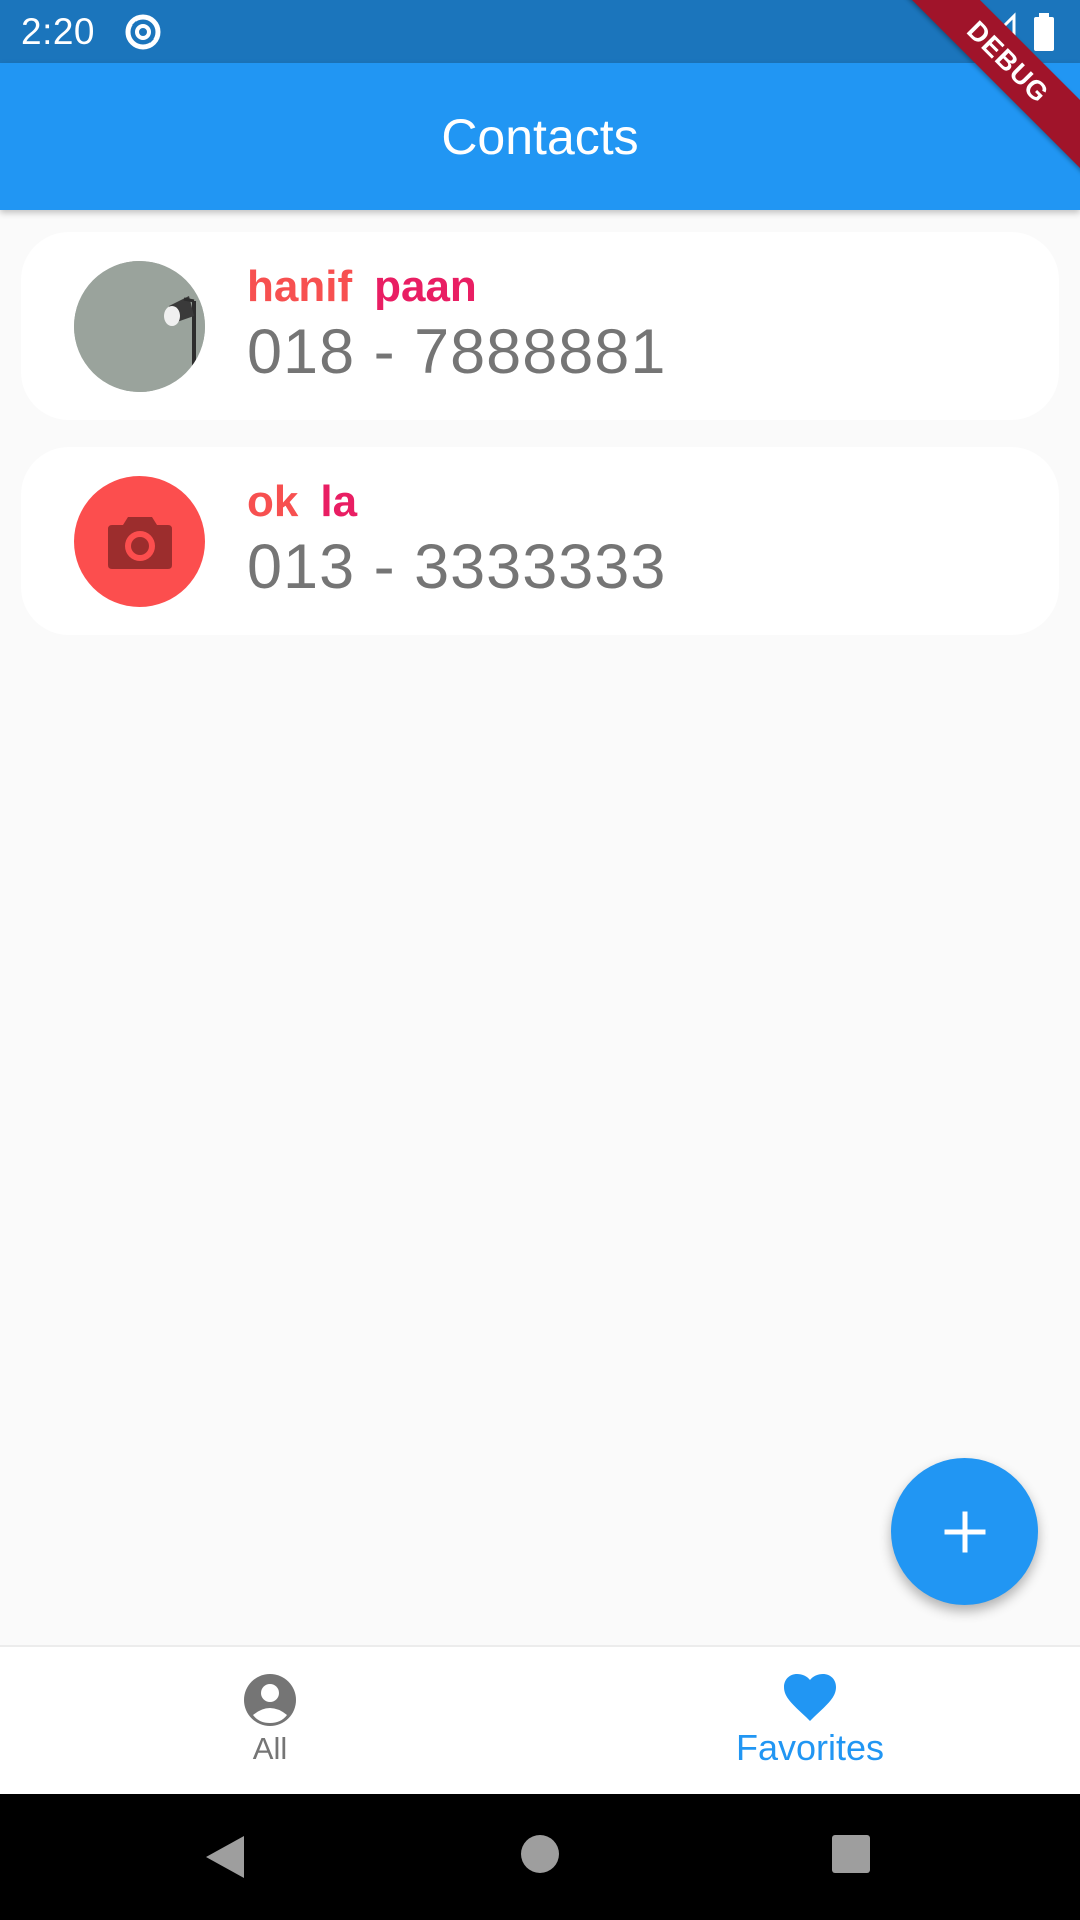 This screenshot has height=1920, width=1080. What do you see at coordinates (270, 1748) in the screenshot?
I see `nav-label-all: All` at bounding box center [270, 1748].